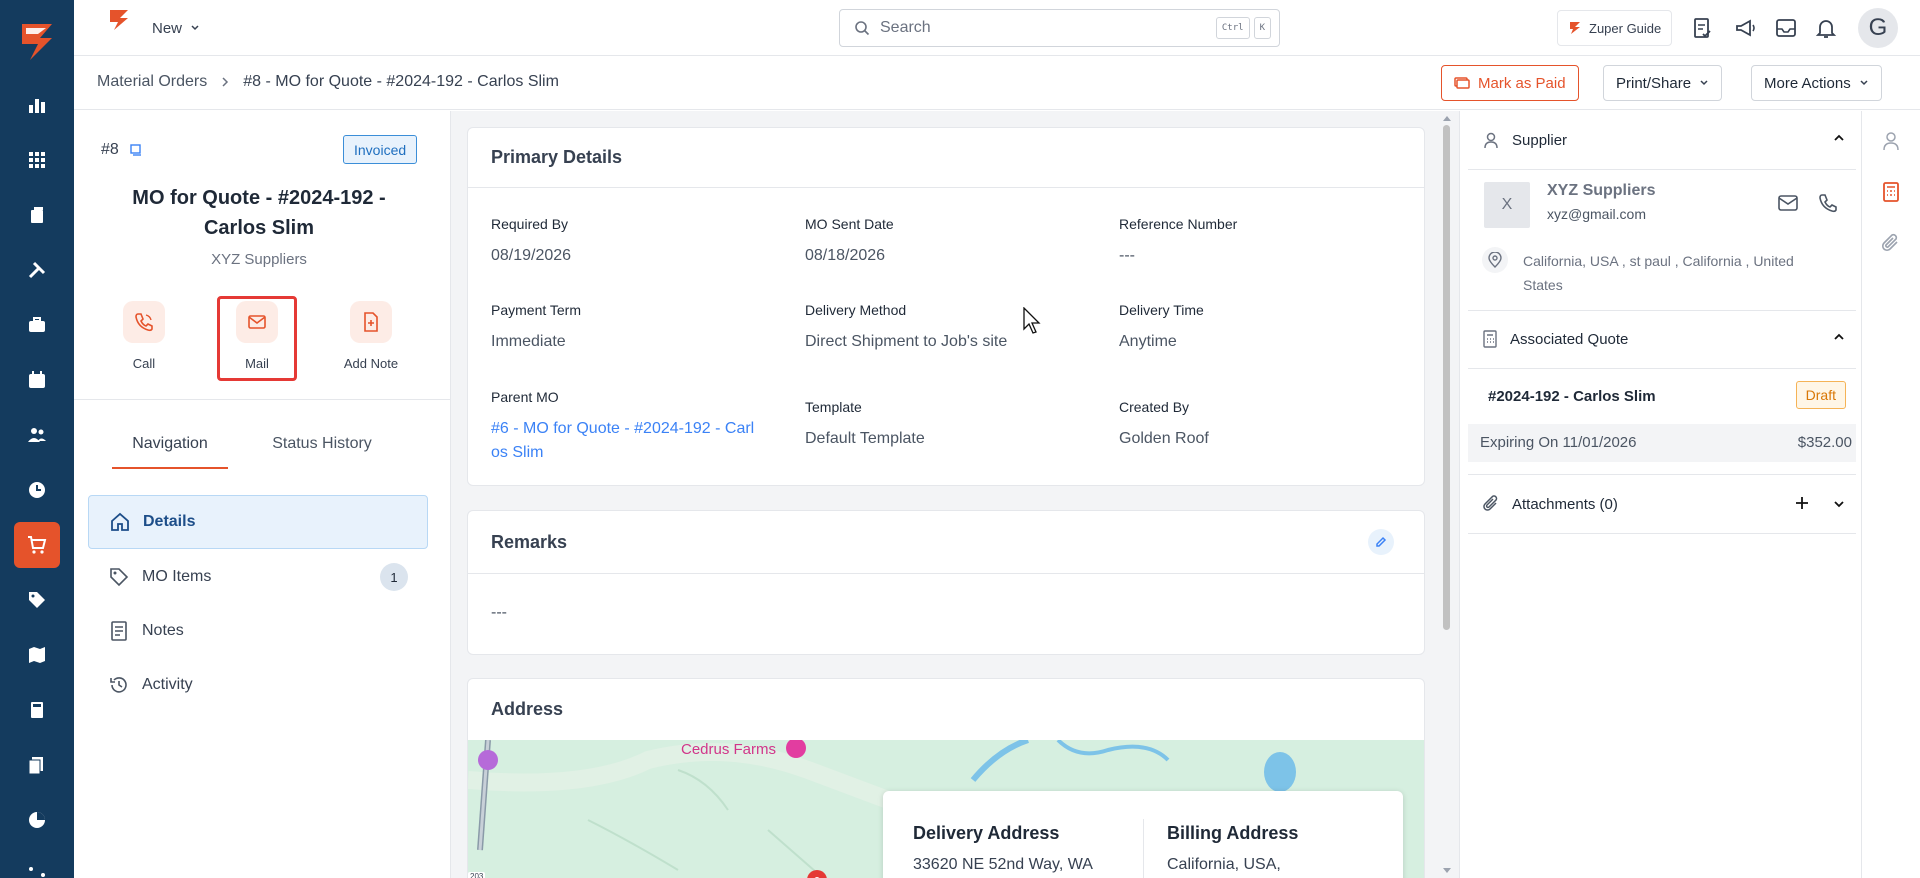  What do you see at coordinates (37, 655) in the screenshot?
I see `map-icon` at bounding box center [37, 655].